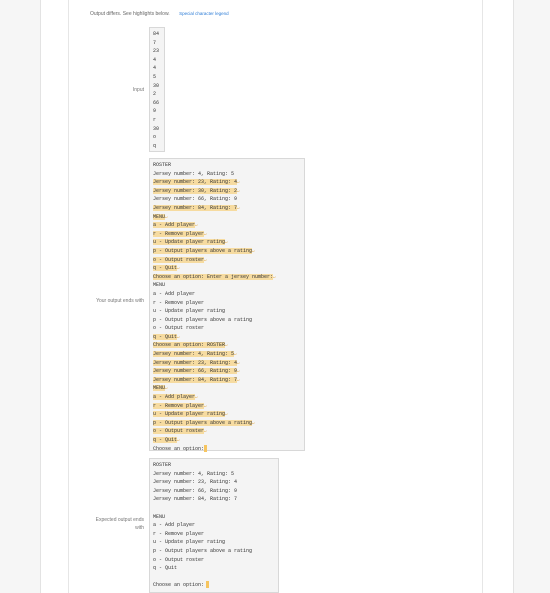  I want to click on input-line: 84, so click(156, 34).